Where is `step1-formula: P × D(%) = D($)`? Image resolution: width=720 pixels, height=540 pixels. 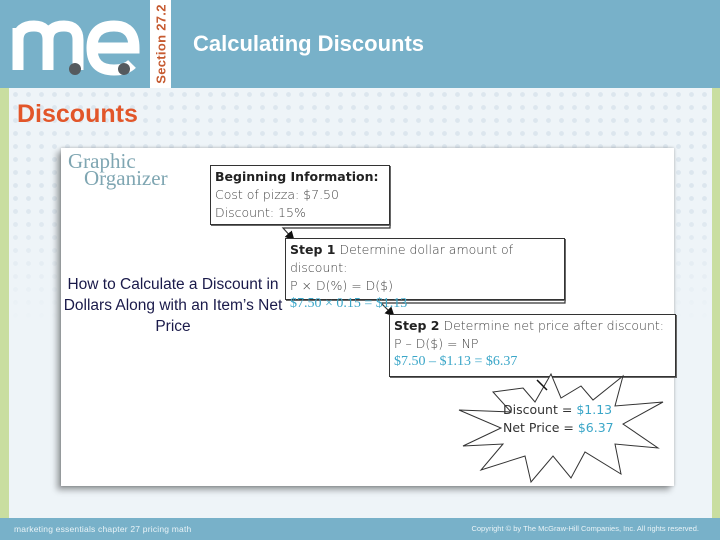
step1-formula: P × D(%) = D($) is located at coordinates (341, 285).